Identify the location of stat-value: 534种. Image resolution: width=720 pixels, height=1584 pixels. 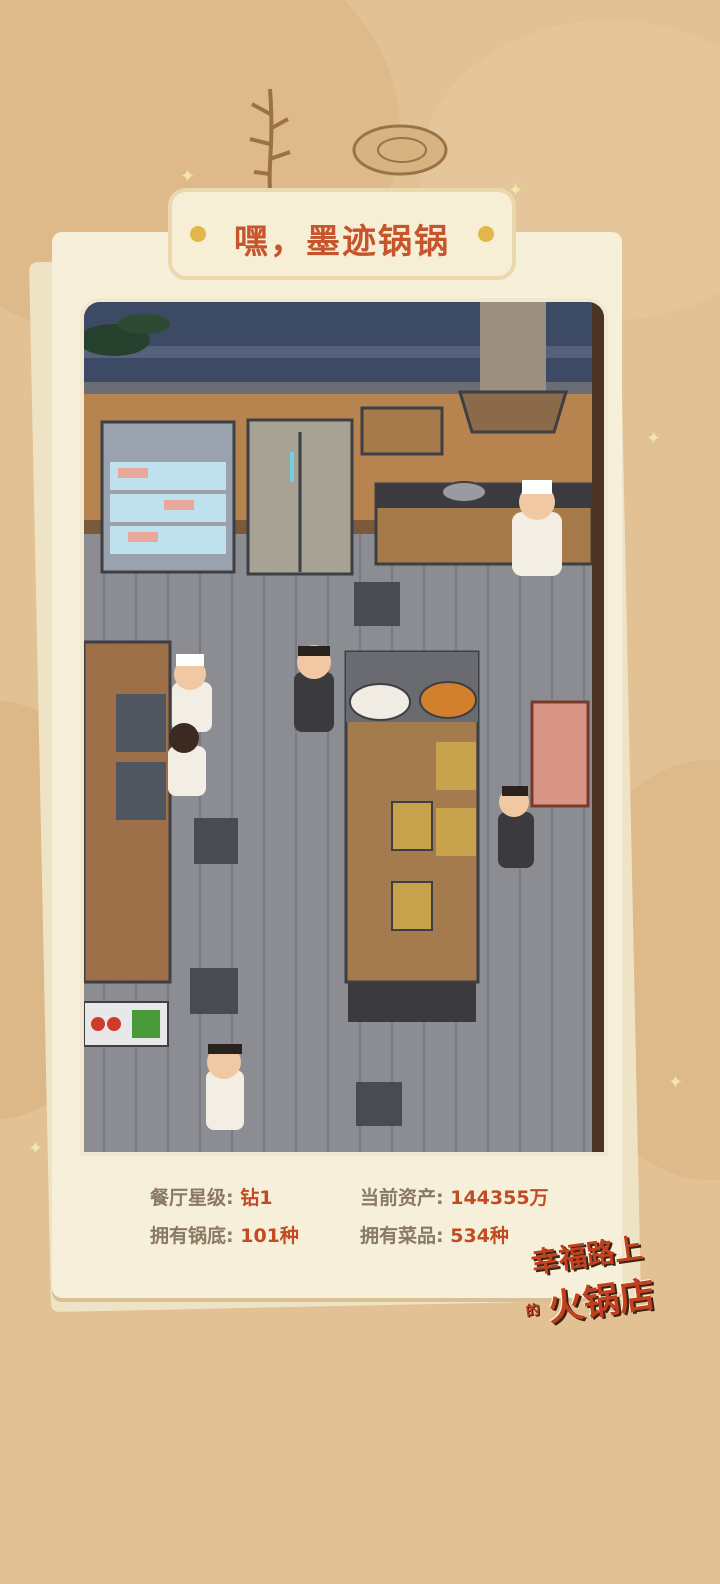
(479, 1236).